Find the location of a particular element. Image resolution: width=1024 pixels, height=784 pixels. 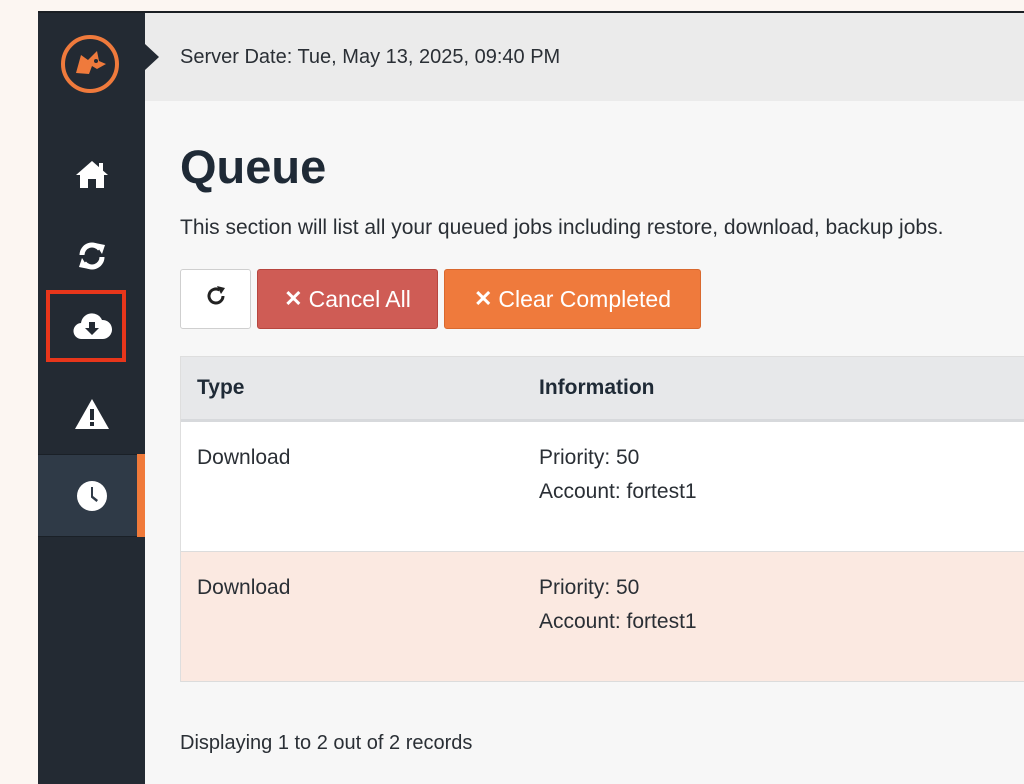

refresh-icon is located at coordinates (216, 299).